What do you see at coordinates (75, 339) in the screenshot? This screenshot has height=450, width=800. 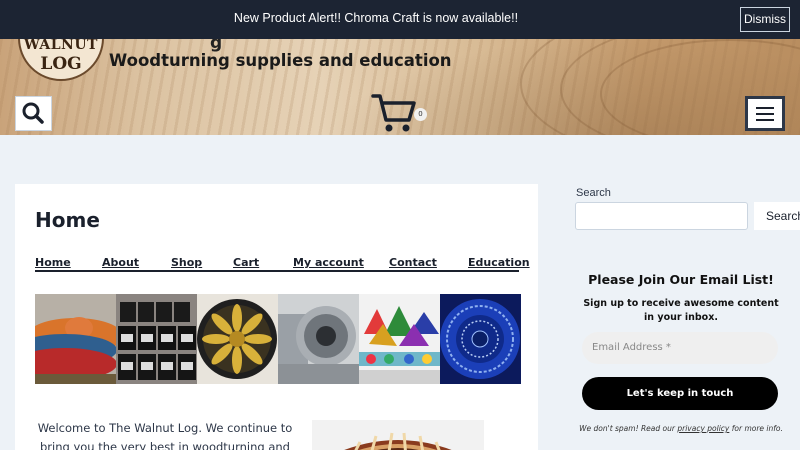 I see `gallery-image-bowls` at bounding box center [75, 339].